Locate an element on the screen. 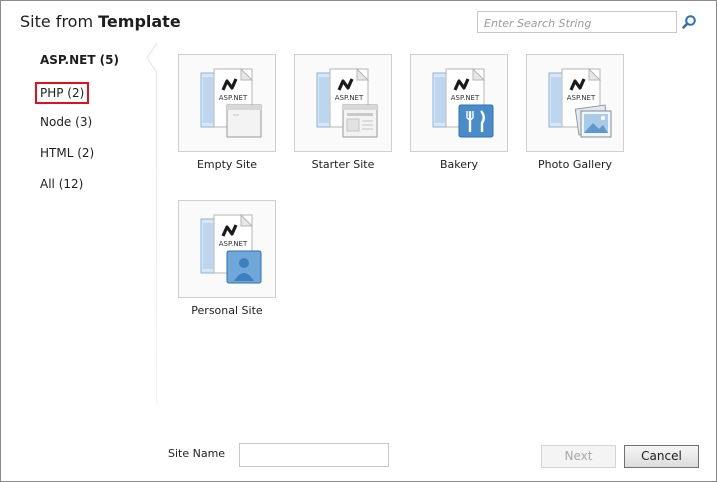 The image size is (717, 482). sidebar-divider is located at coordinates (156, 239).